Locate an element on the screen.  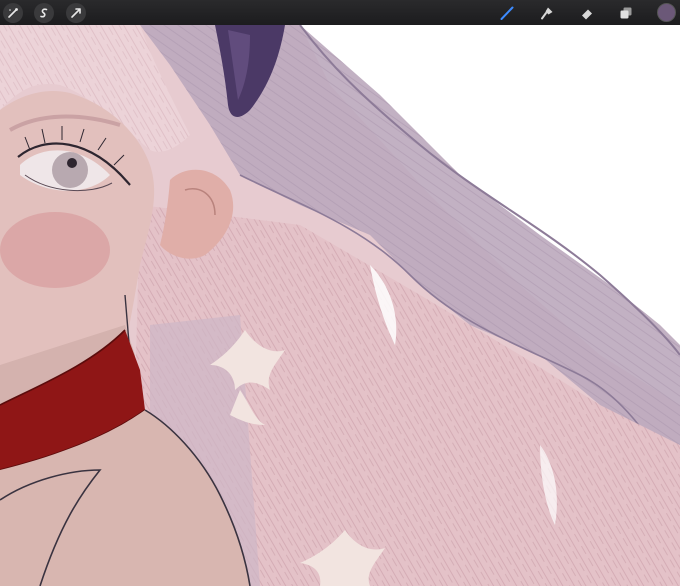
pupil is located at coordinates (72, 163).